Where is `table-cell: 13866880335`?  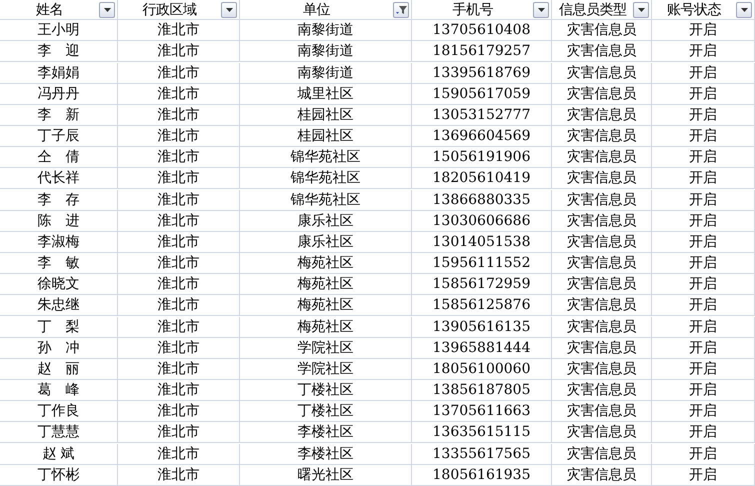
table-cell: 13866880335 is located at coordinates (482, 200).